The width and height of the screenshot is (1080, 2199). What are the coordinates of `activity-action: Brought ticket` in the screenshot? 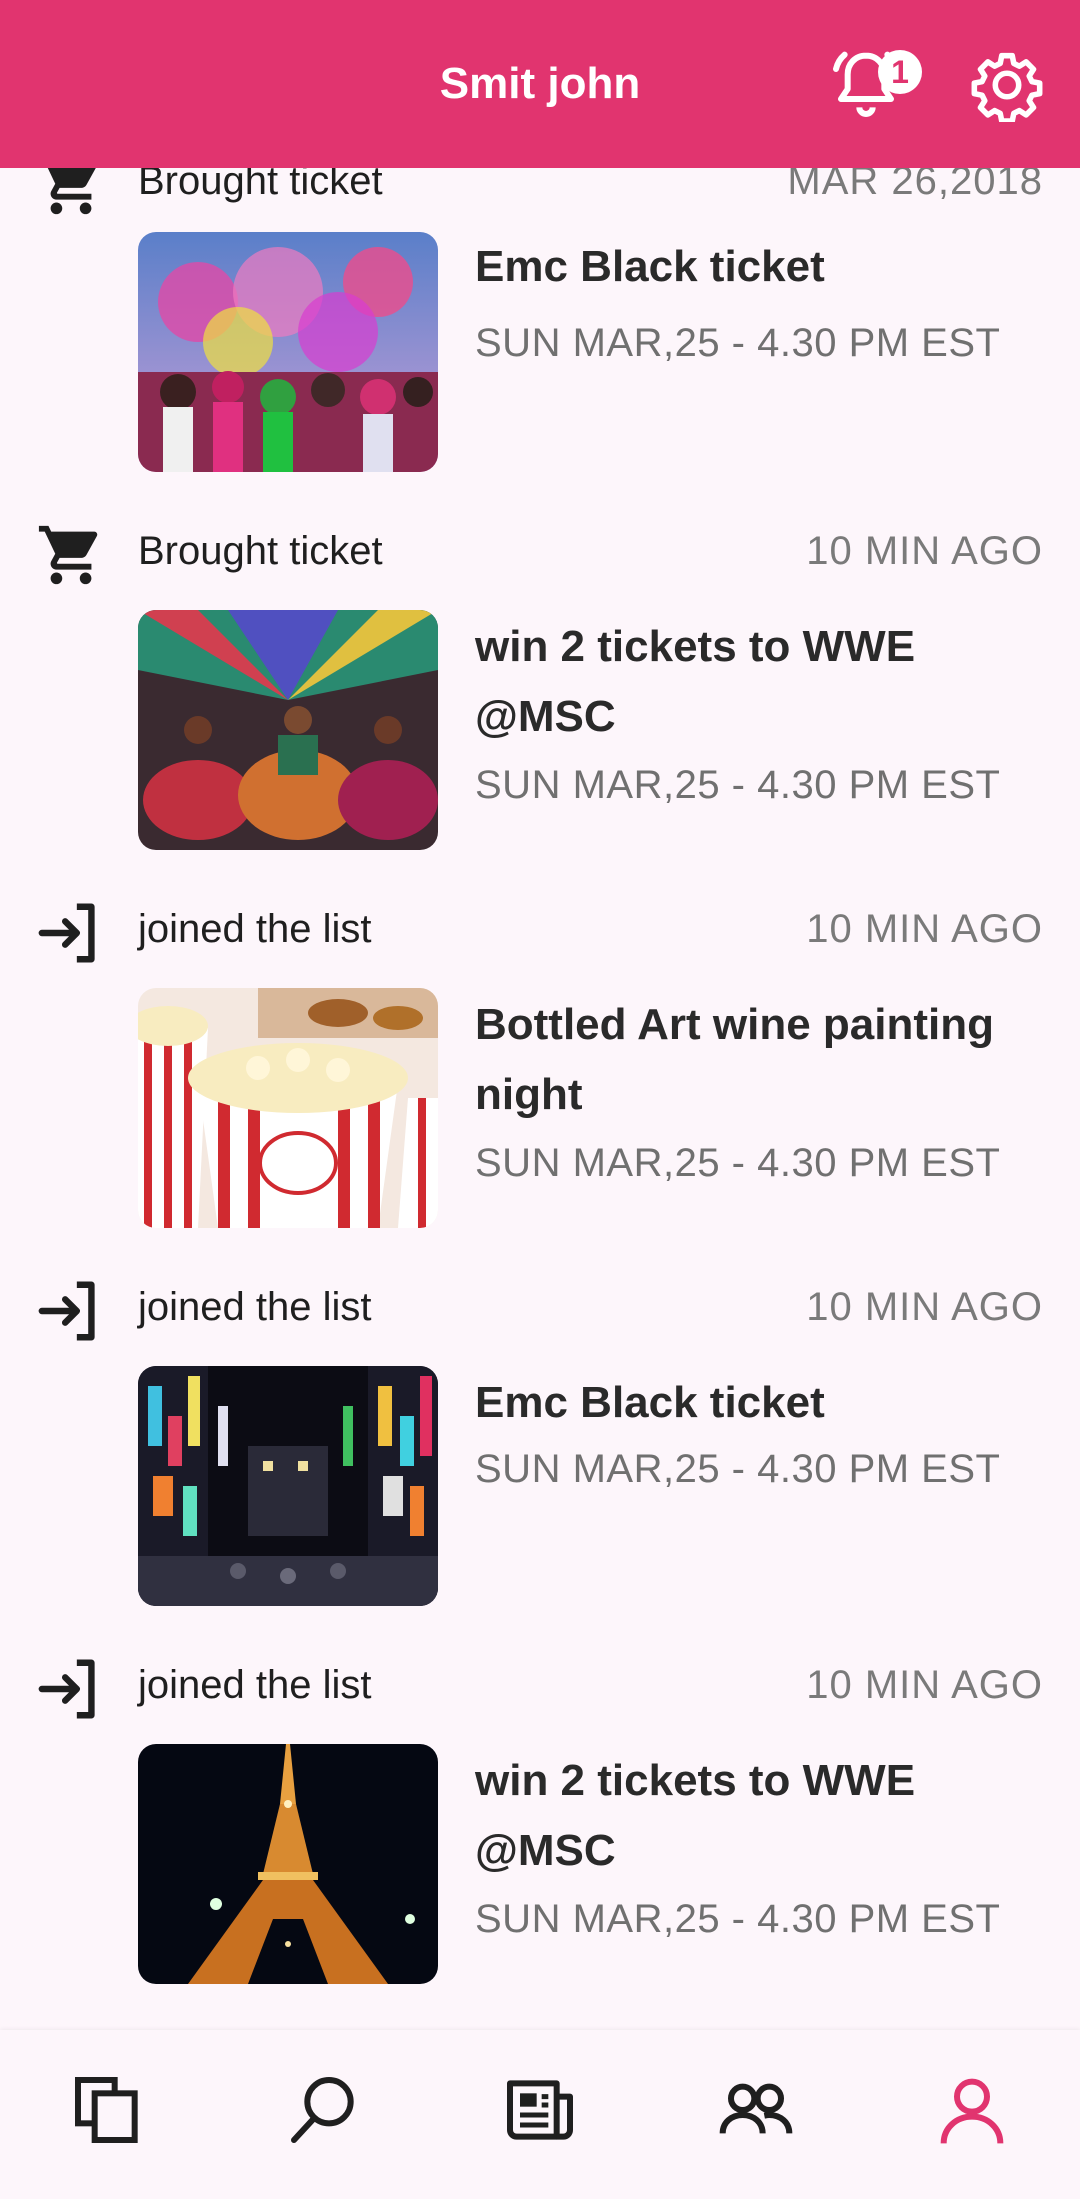 It's located at (260, 551).